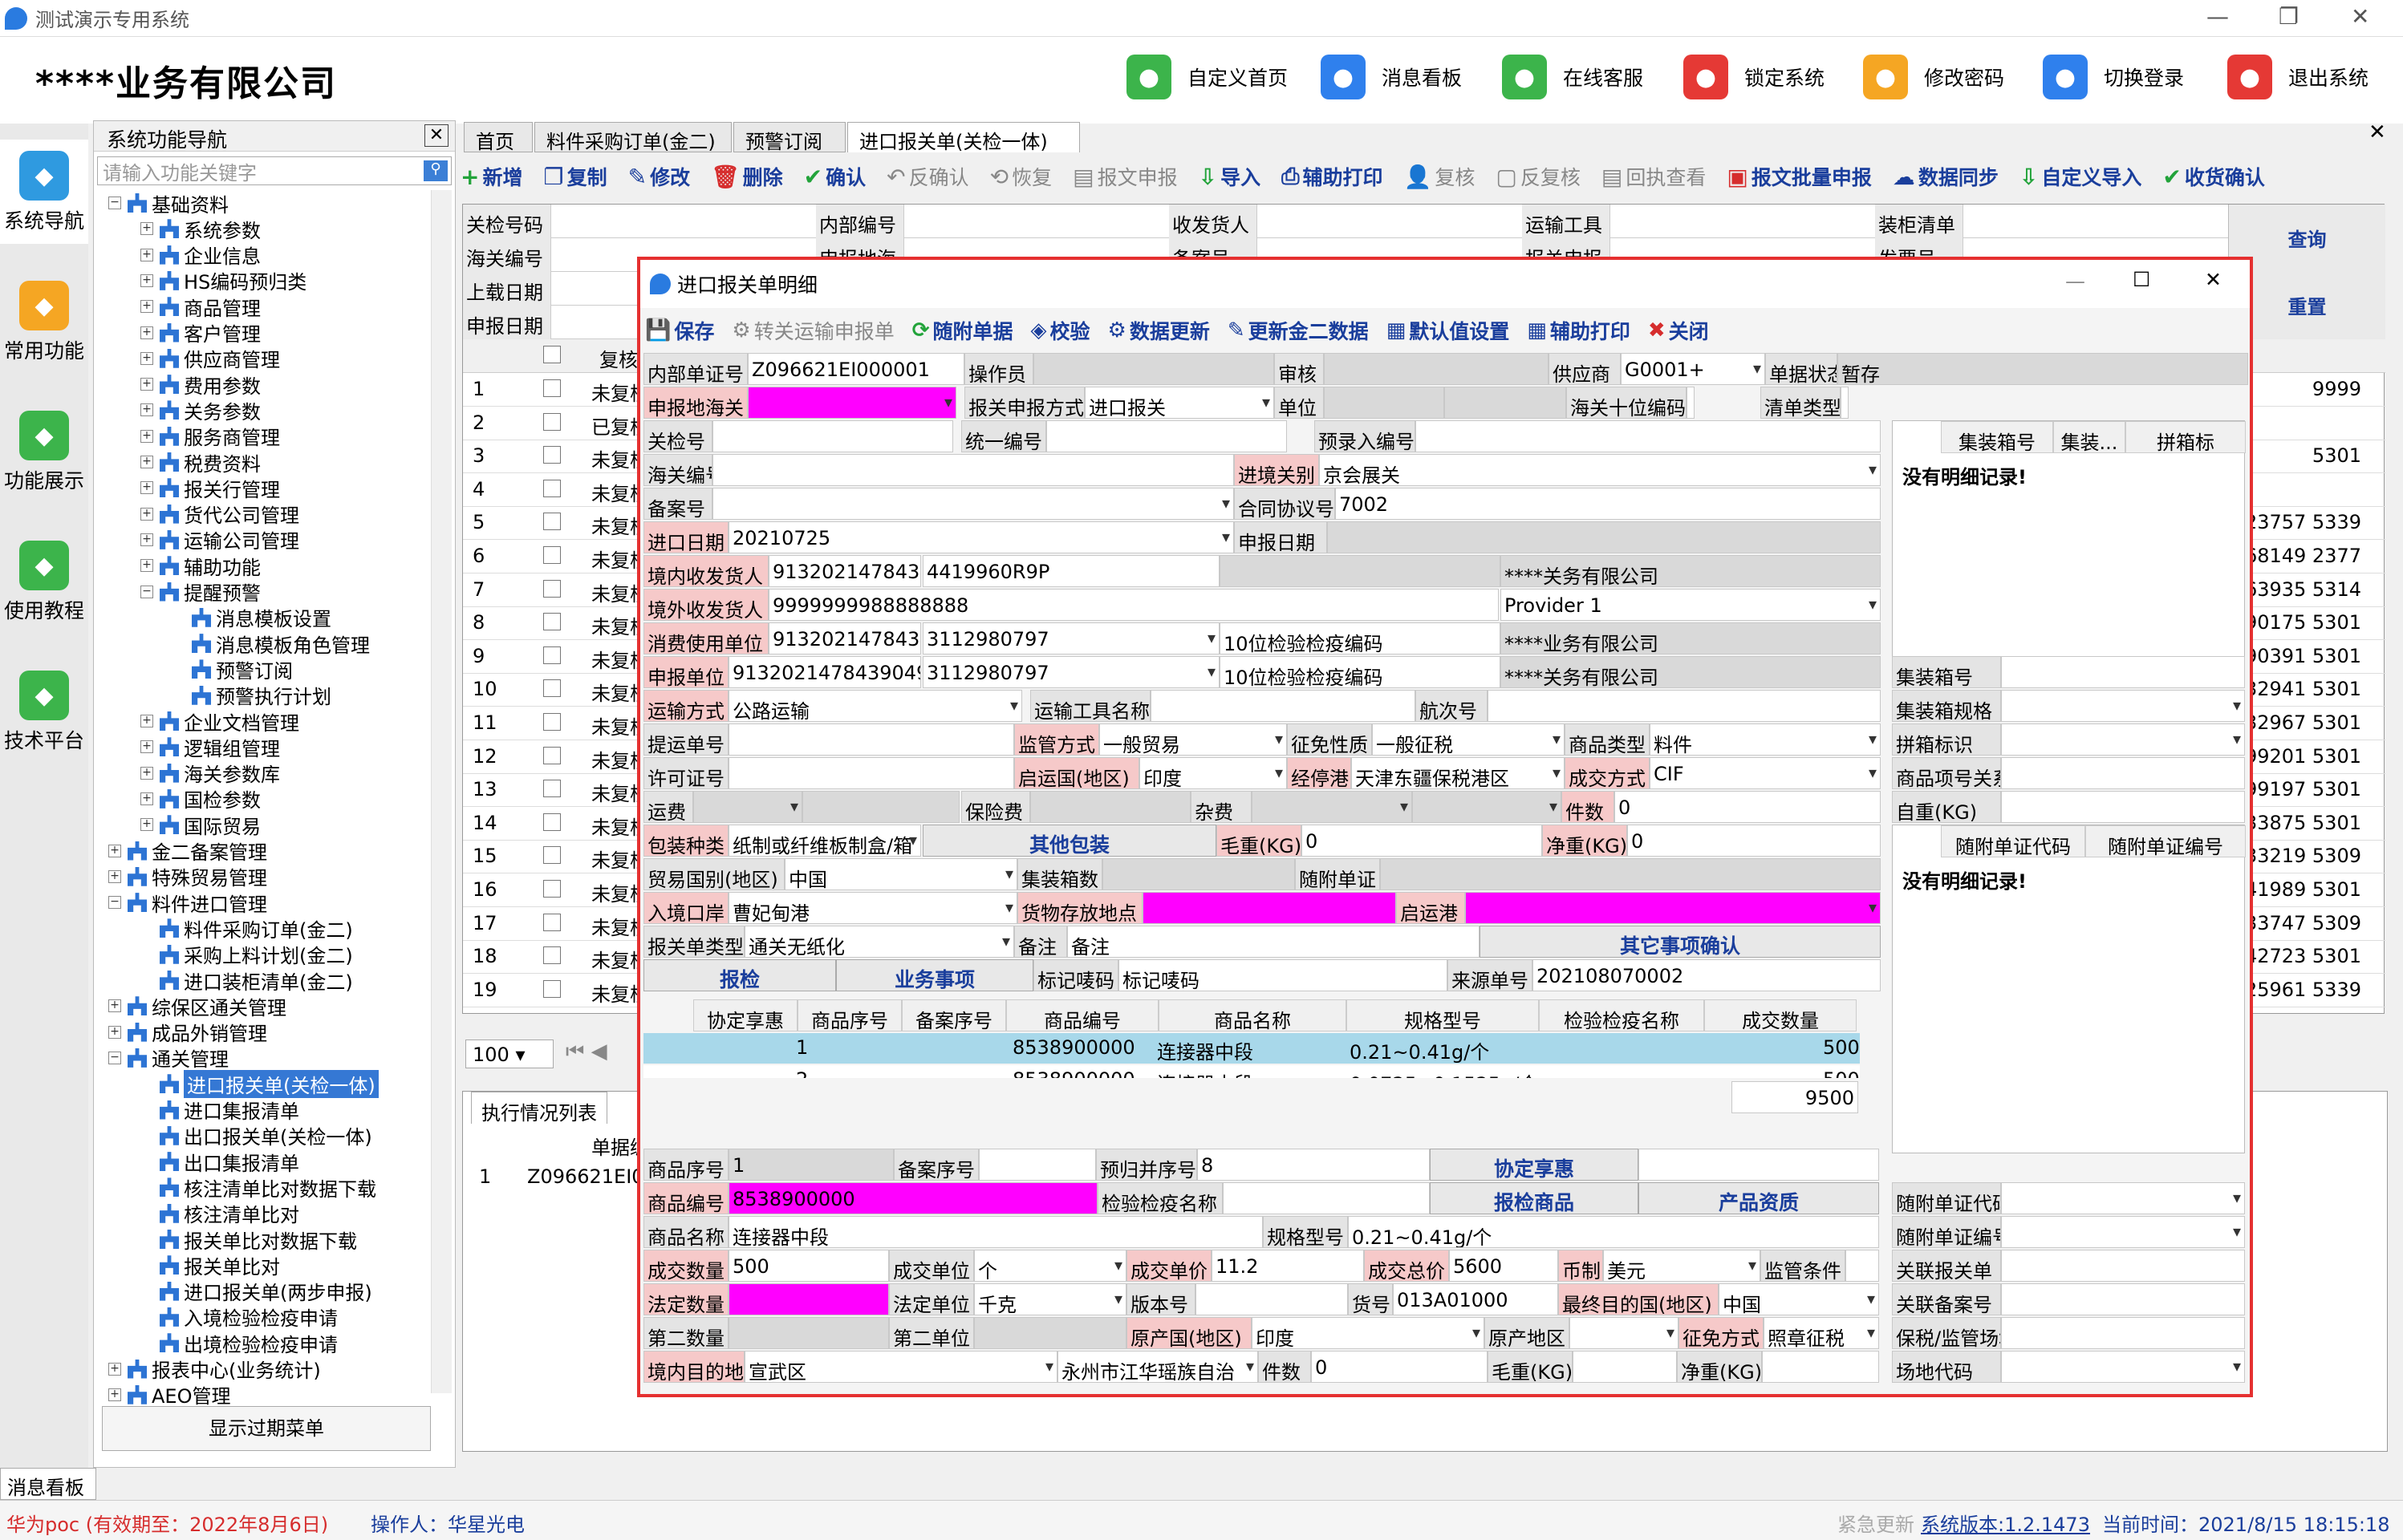 This screenshot has width=2403, height=1540. I want to click on form-field: 备注, so click(1273, 942).